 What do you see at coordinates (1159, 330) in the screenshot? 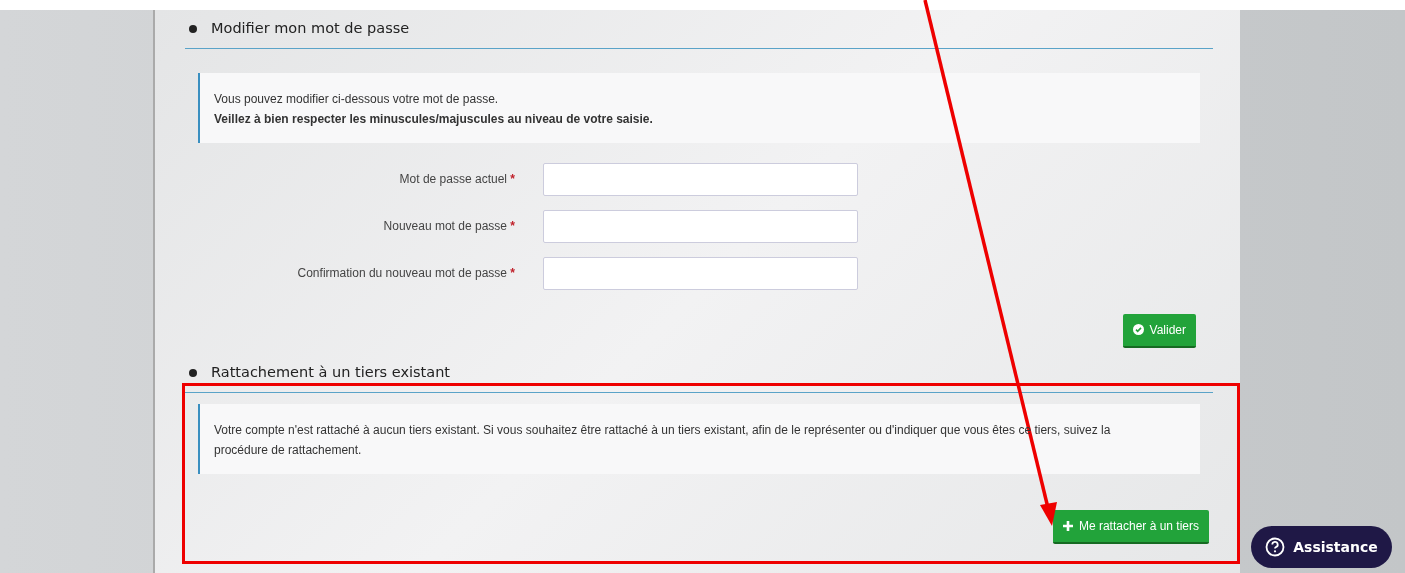
I see `validate-button: Valider` at bounding box center [1159, 330].